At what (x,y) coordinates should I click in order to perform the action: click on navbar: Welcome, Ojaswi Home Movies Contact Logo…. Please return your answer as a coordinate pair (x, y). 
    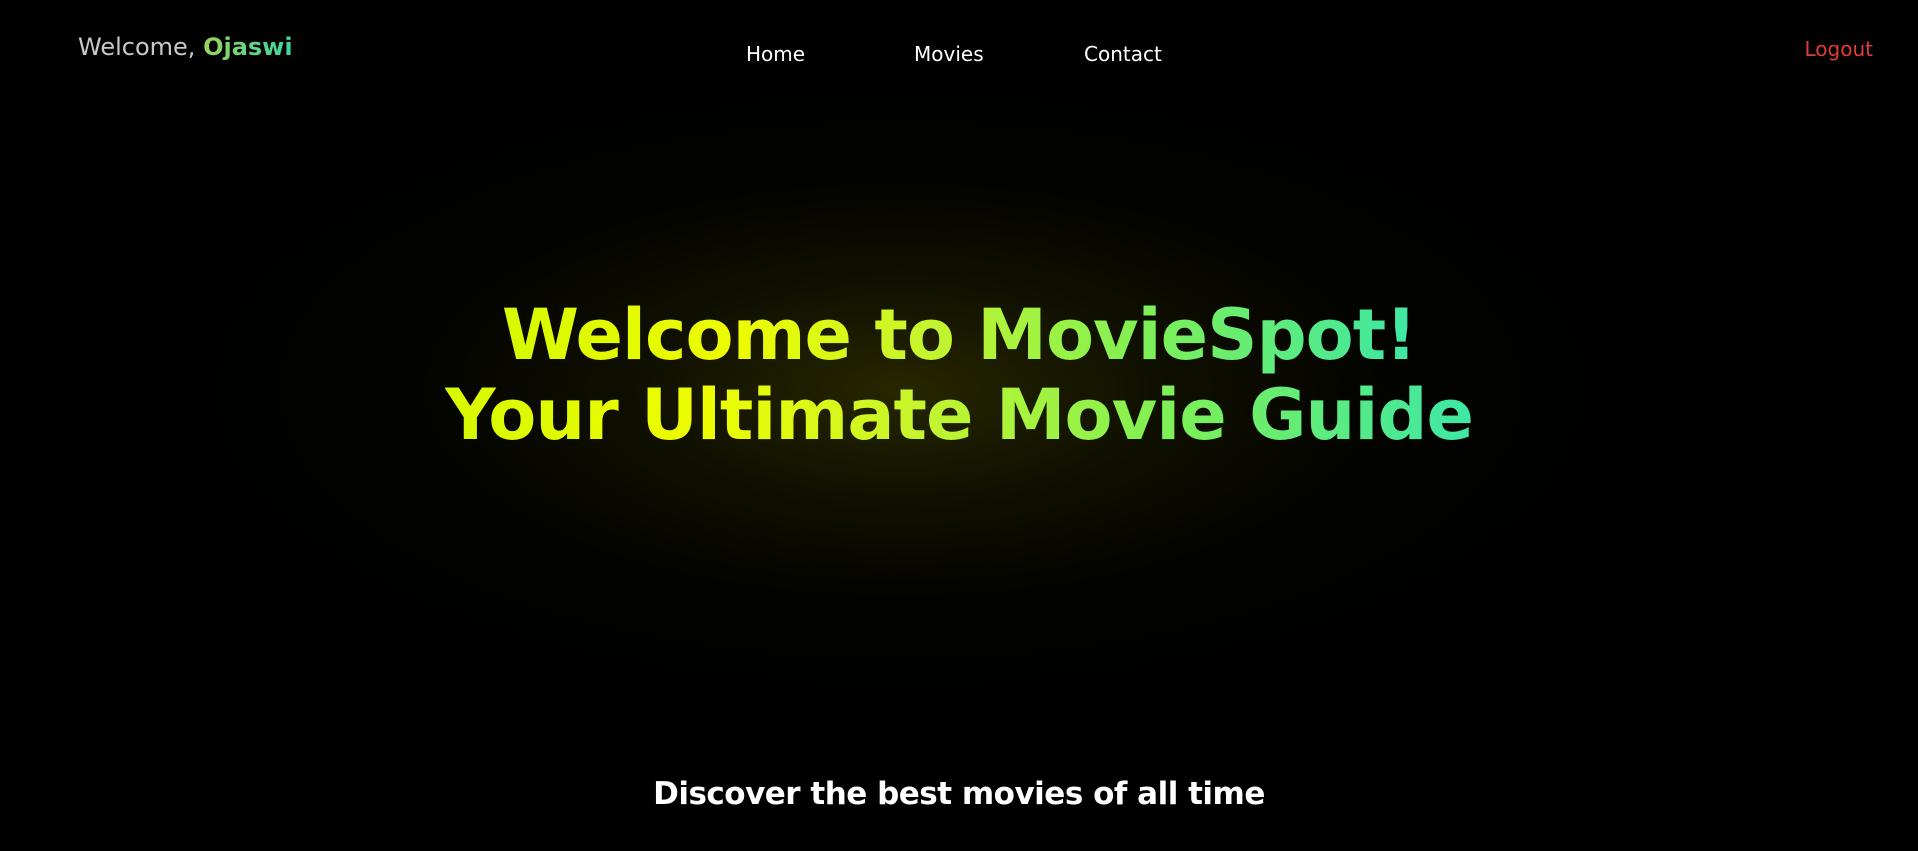
    Looking at the image, I should click on (959, 50).